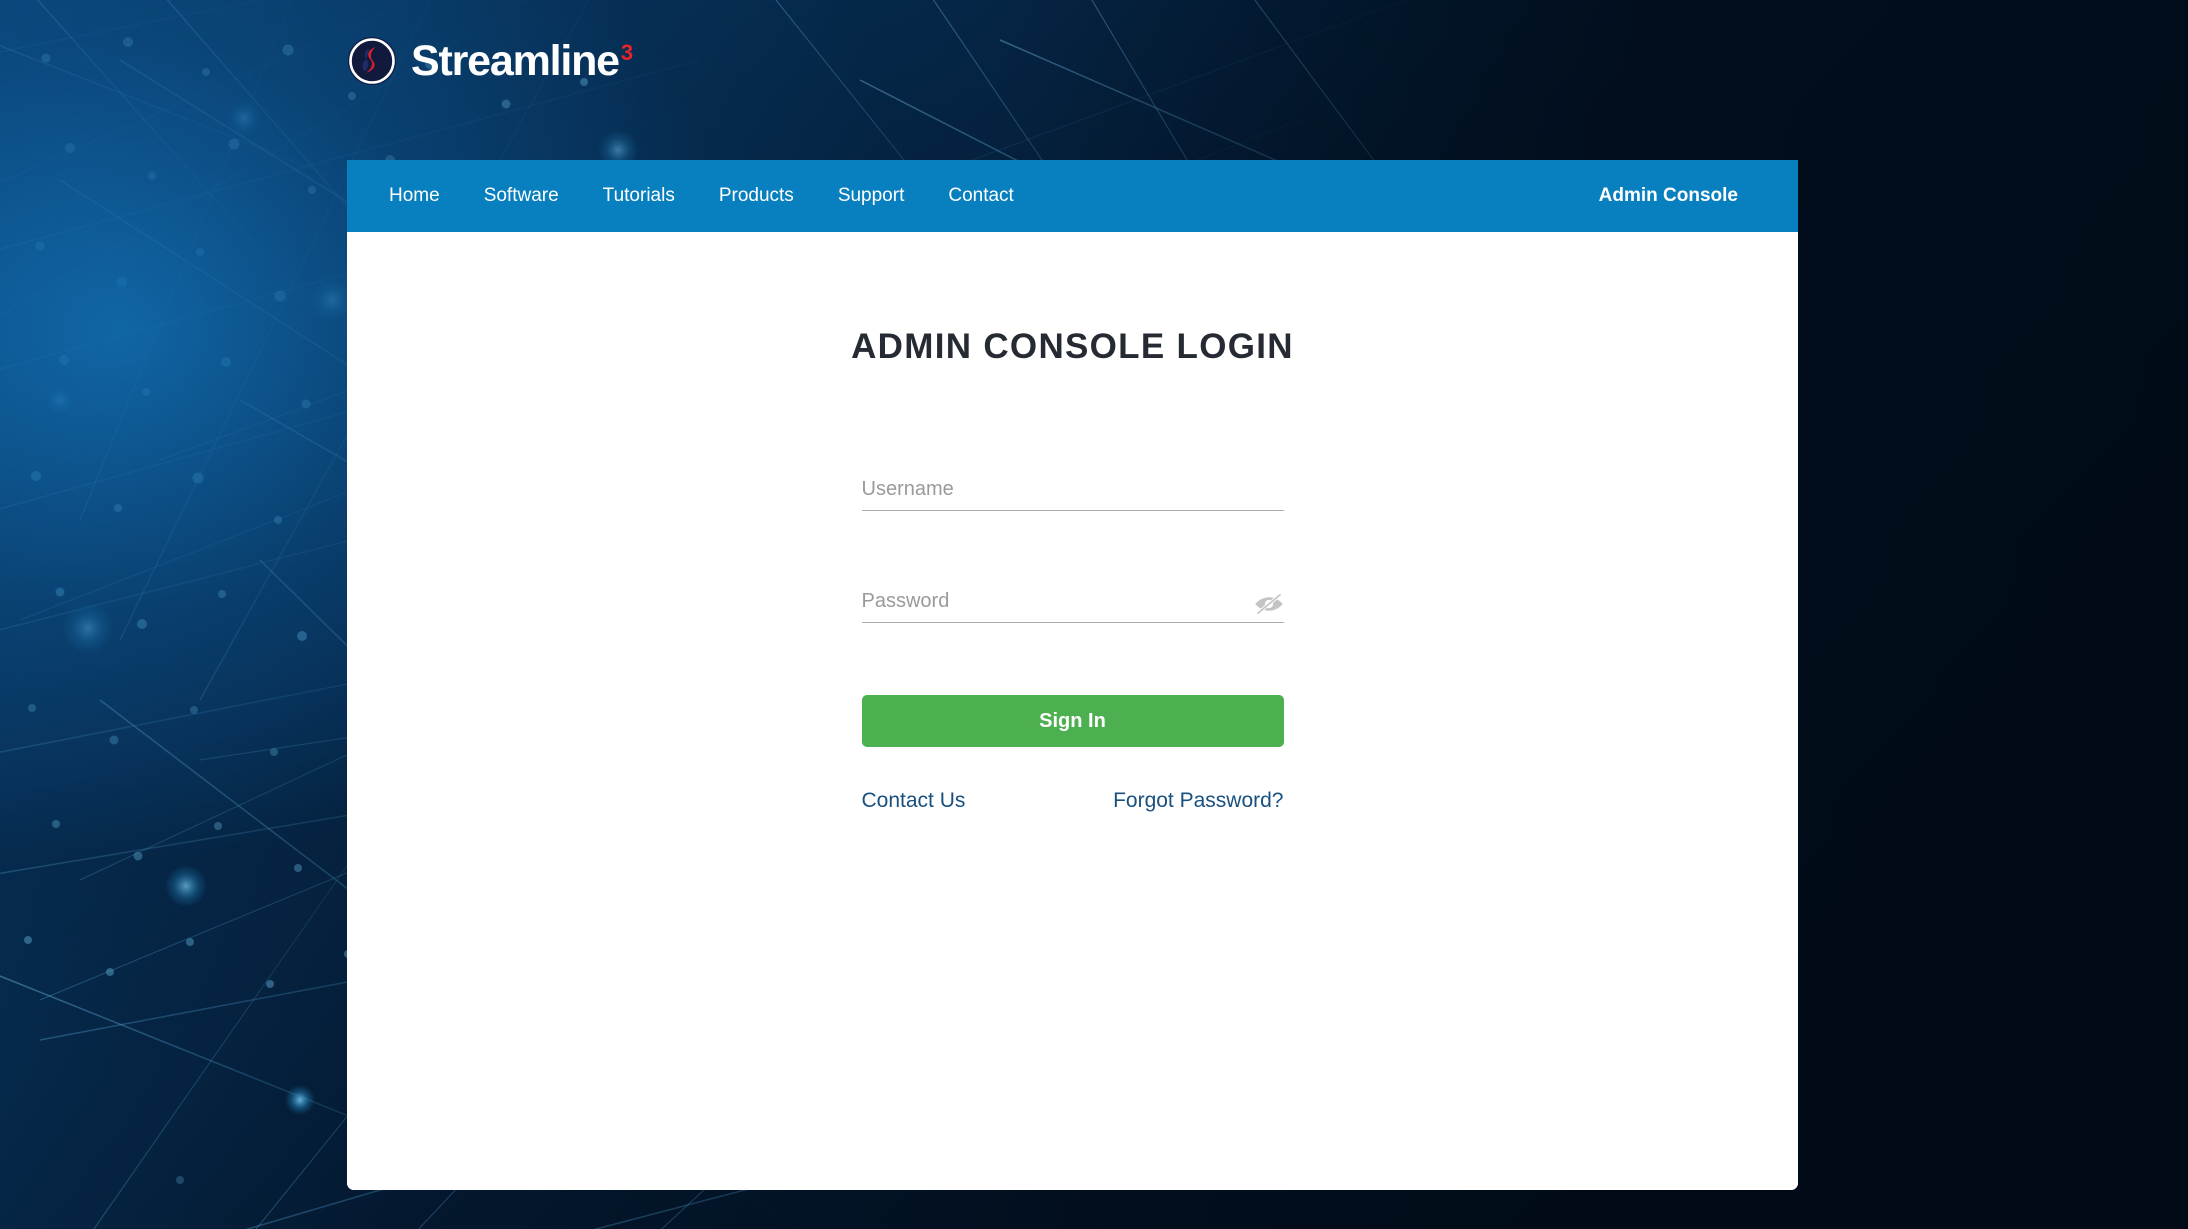  Describe the element at coordinates (1072, 601) in the screenshot. I see `password-input` at that location.